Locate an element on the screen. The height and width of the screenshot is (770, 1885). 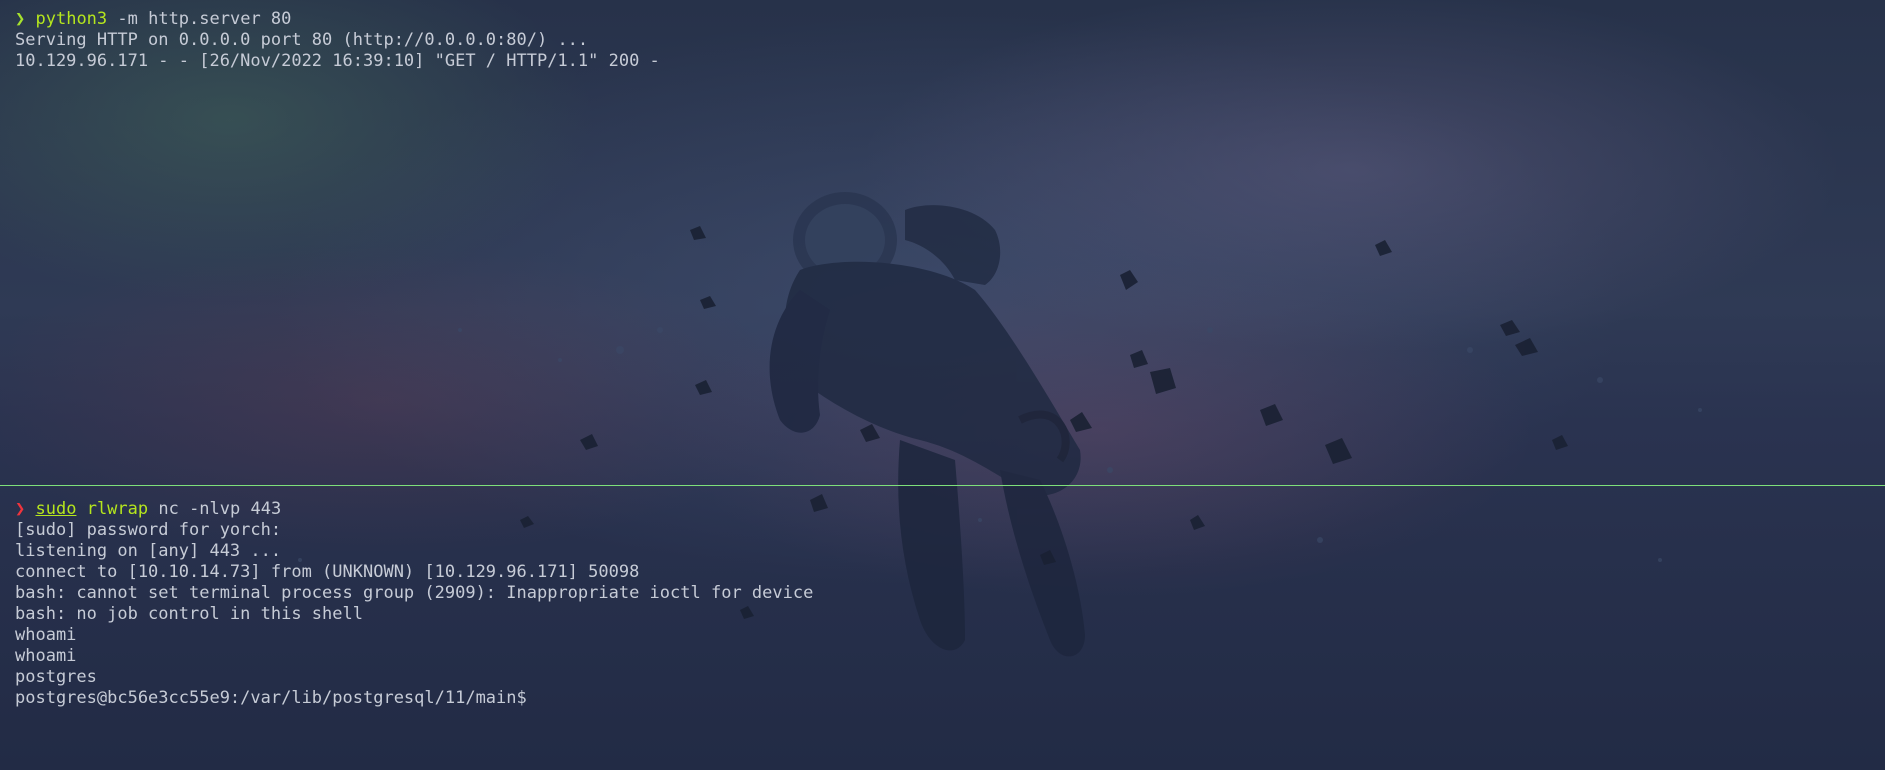
command-line: ❯ python3 -m http.server 80 is located at coordinates (337, 19).